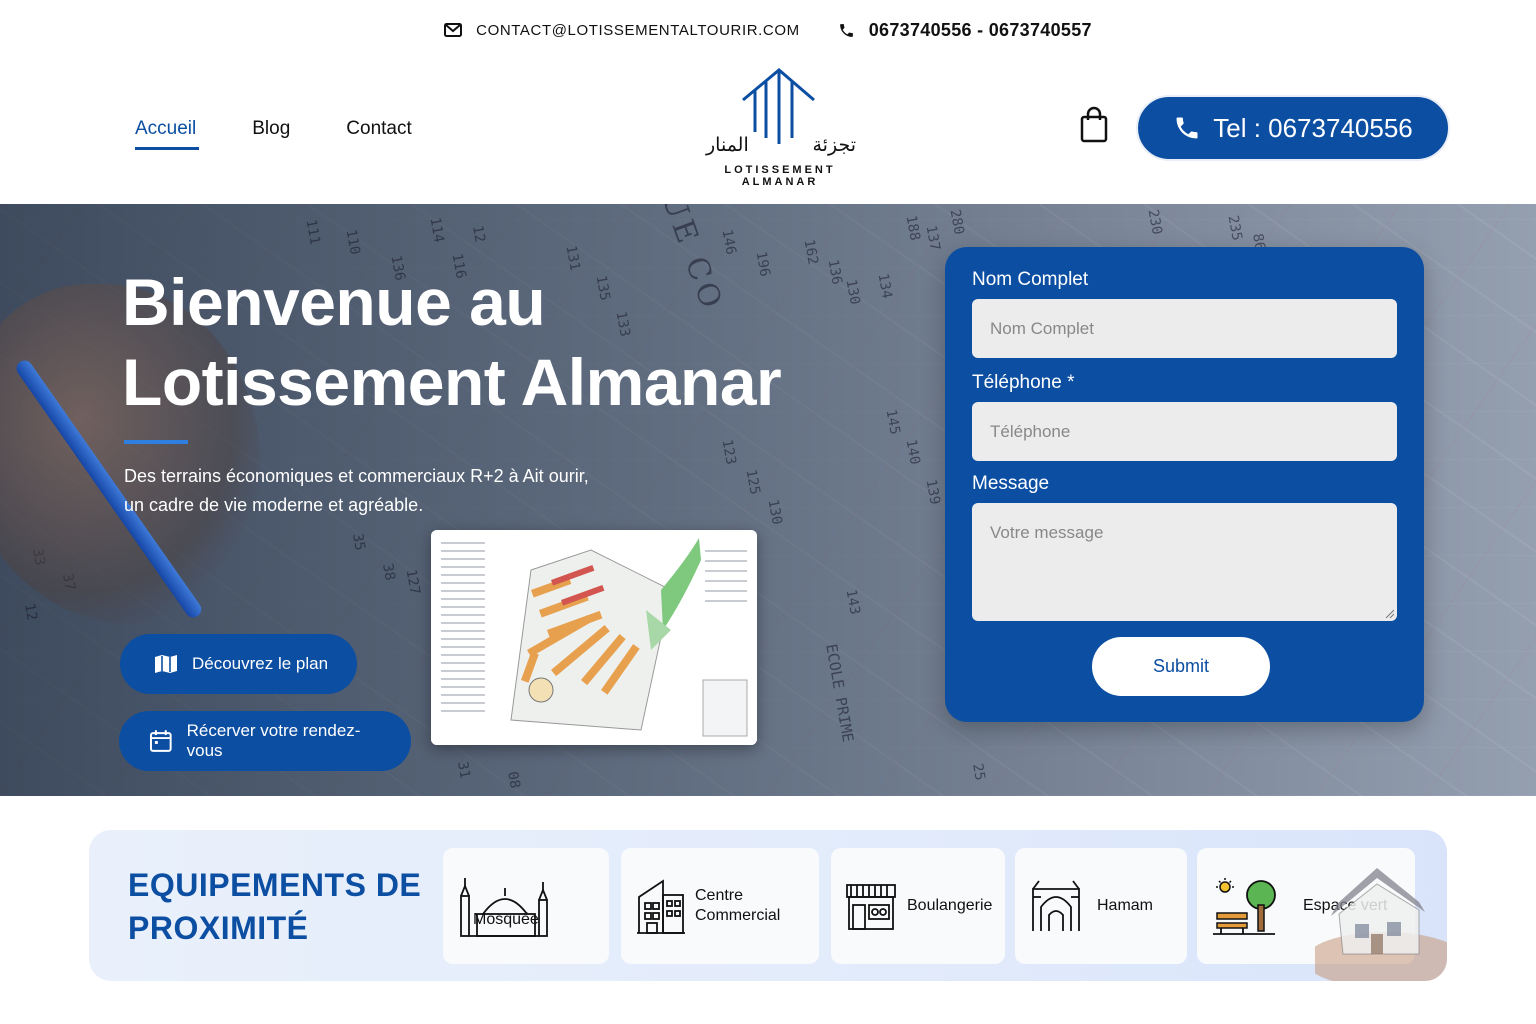 This screenshot has width=1536, height=1024. Describe the element at coordinates (1381, 915) in the screenshot. I see `house-in-hands-image` at that location.